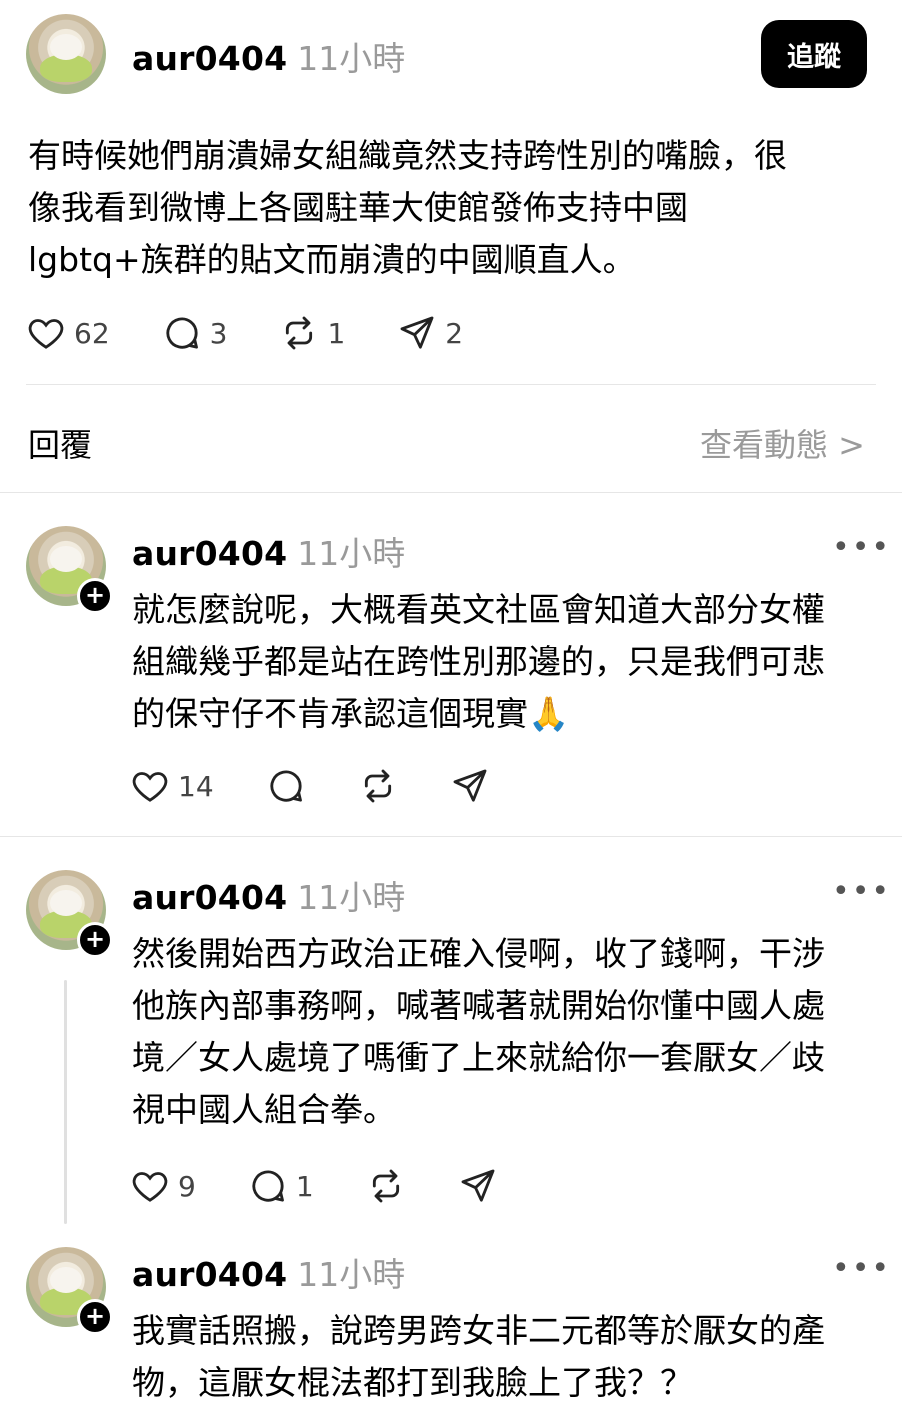  Describe the element at coordinates (336, 333) in the screenshot. I see `repost-count: 1` at that location.